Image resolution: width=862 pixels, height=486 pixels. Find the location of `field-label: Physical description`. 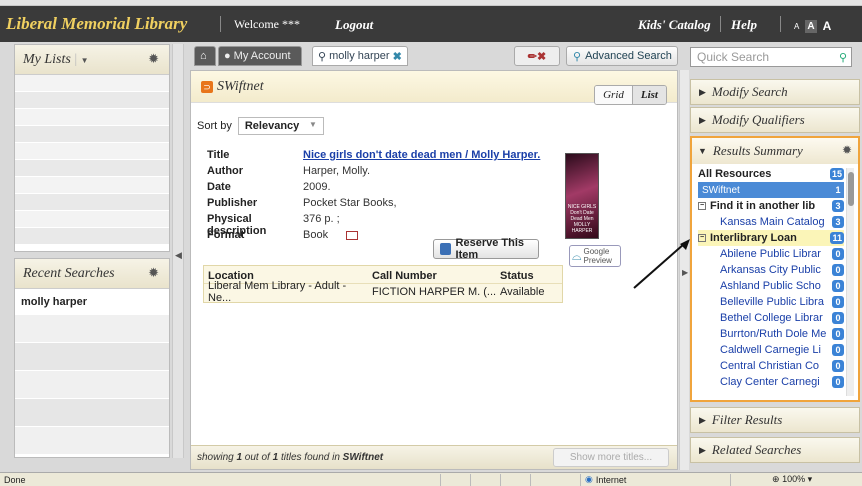

field-label: Physical description is located at coordinates (237, 225).